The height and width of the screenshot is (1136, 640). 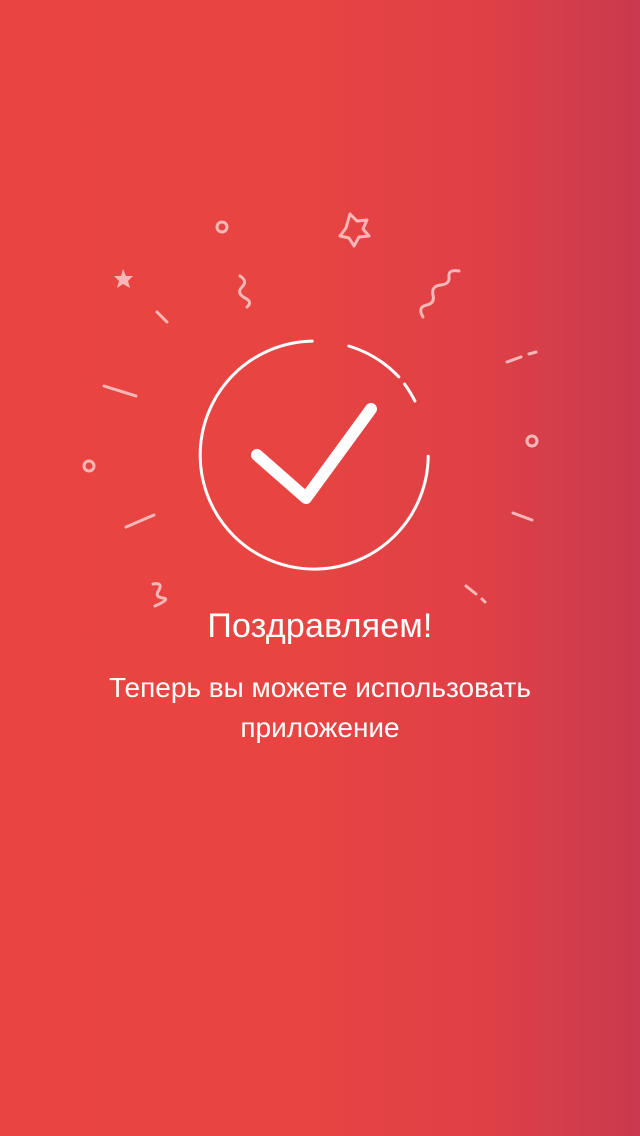 I want to click on confetti-star-filled, so click(x=123, y=278).